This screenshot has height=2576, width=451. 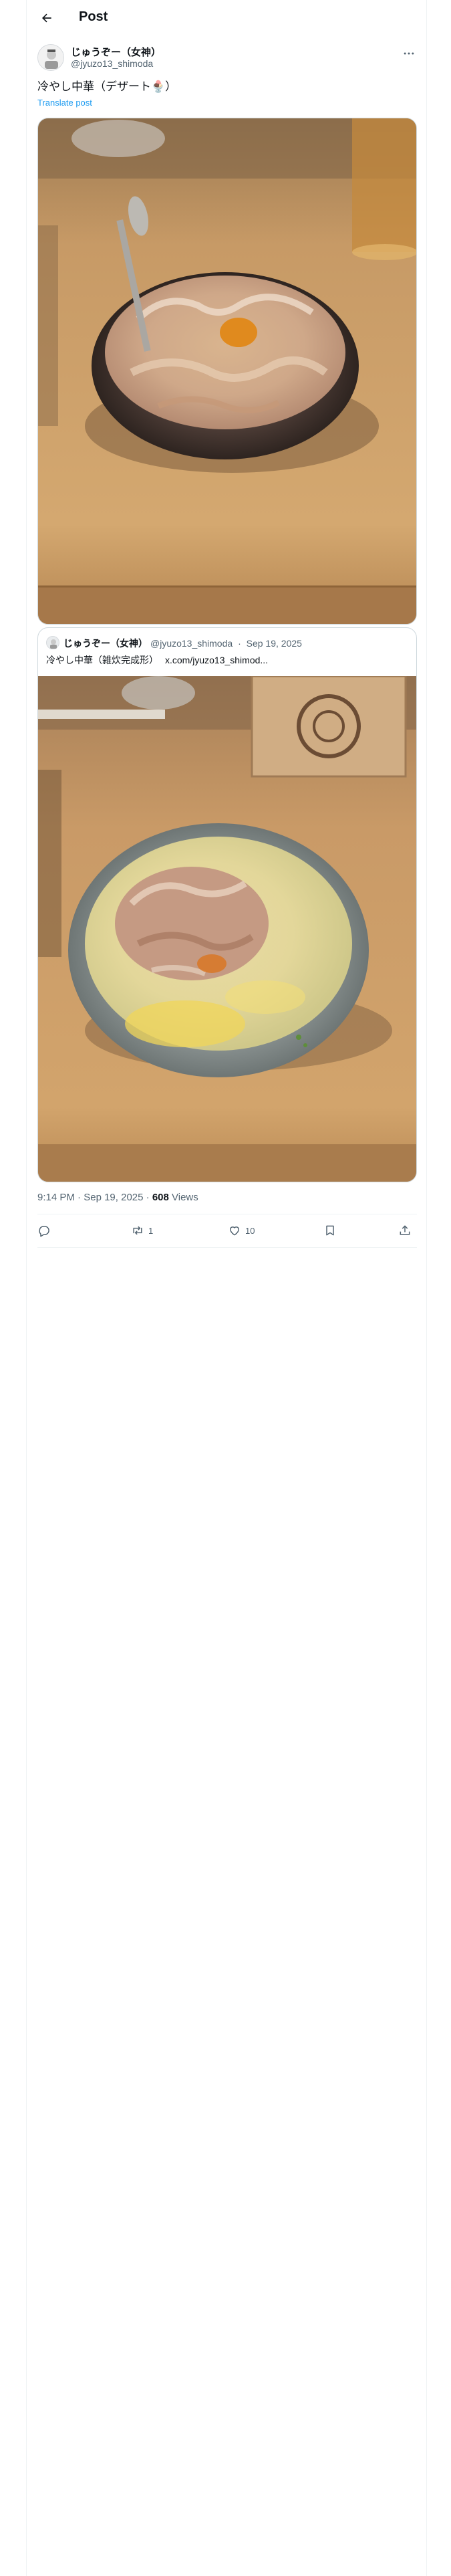 I want to click on quoted-header: じゅうぞー（女神） @jyuzo13_shimoda · Sep 19, 2025, so click(x=182, y=643).